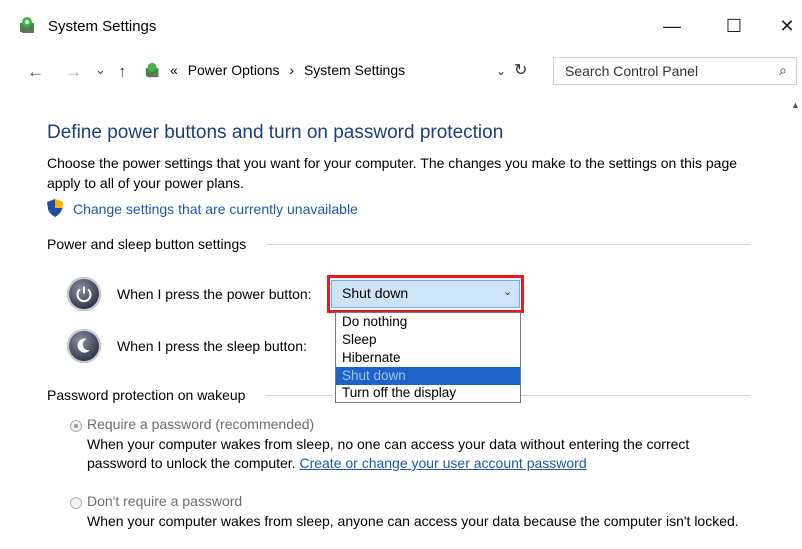 The height and width of the screenshot is (549, 802). I want to click on maximize-button: ☐, so click(734, 26).